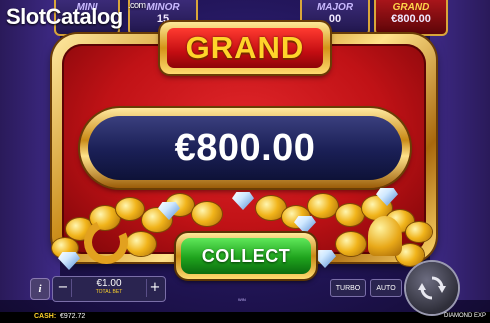 This screenshot has width=490, height=323. Describe the element at coordinates (63, 288) in the screenshot. I see `bet-decrease-button: −` at that location.